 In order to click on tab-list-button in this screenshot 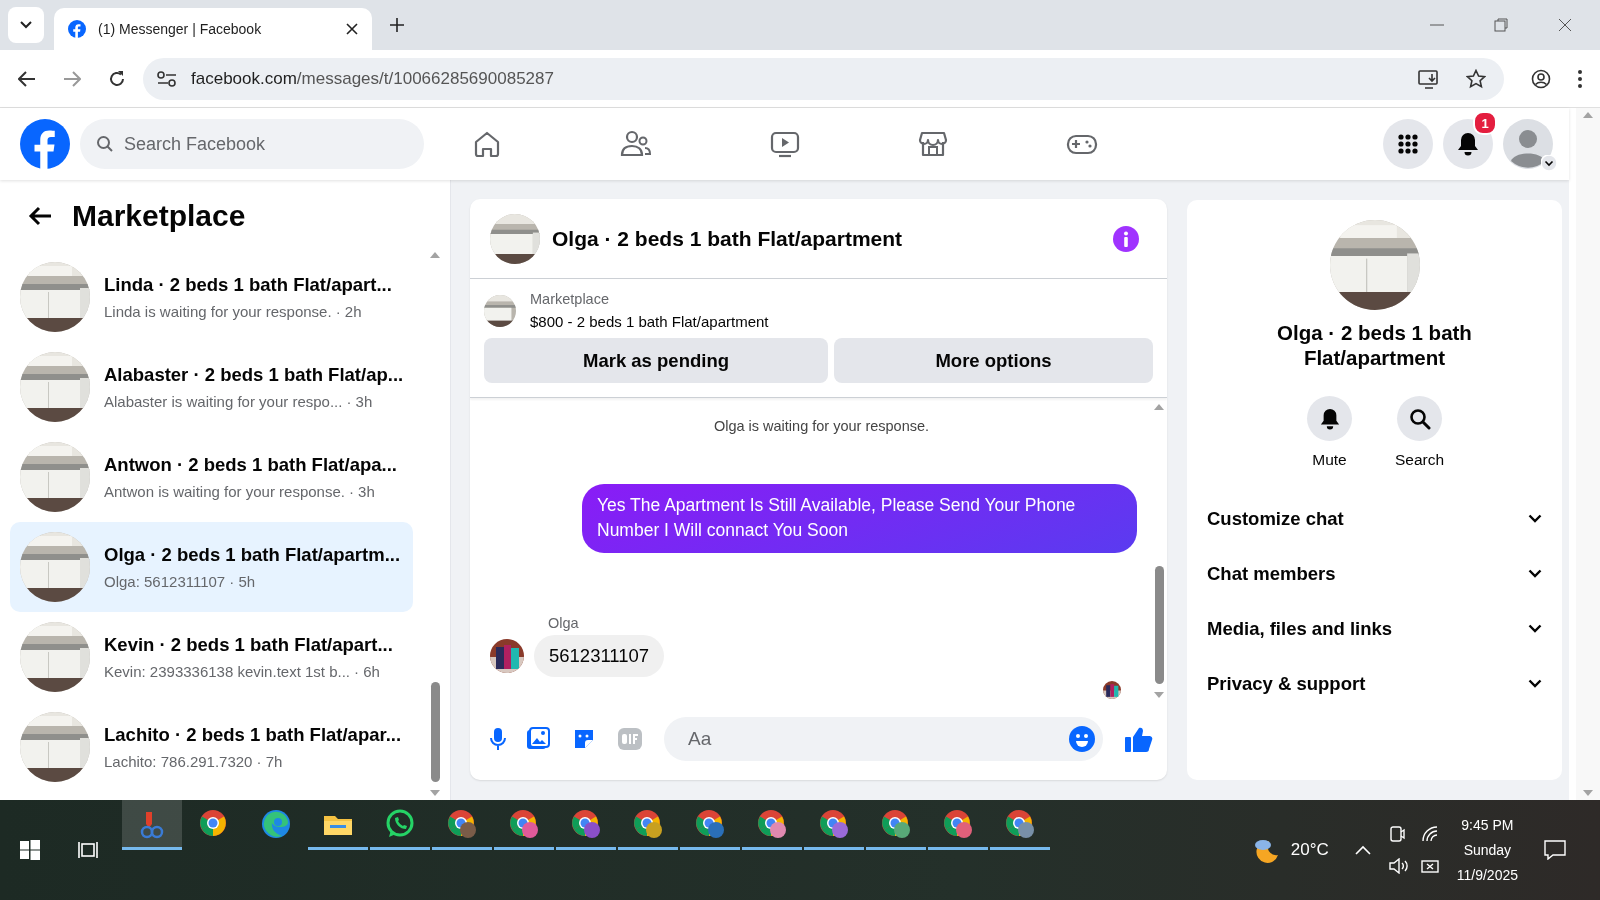, I will do `click(26, 25)`.